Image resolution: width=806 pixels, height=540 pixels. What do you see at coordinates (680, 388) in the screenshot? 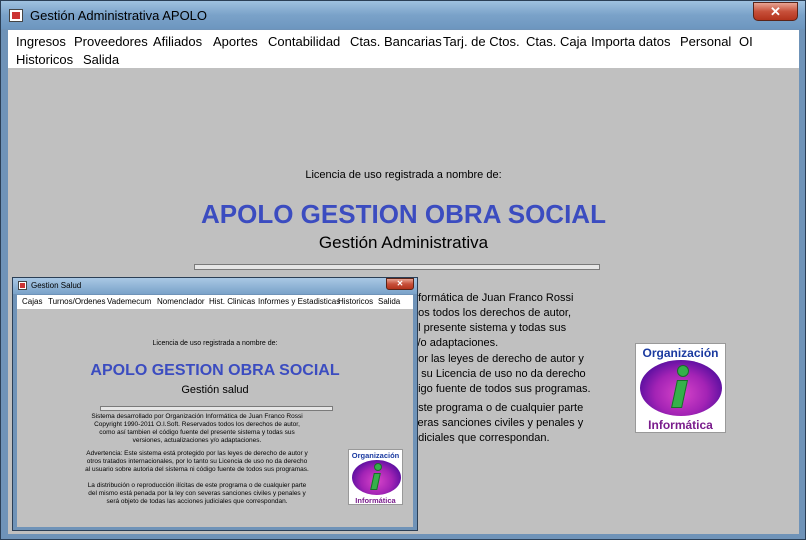
I see `organizacion-informatica-logo: Organización Informática` at bounding box center [680, 388].